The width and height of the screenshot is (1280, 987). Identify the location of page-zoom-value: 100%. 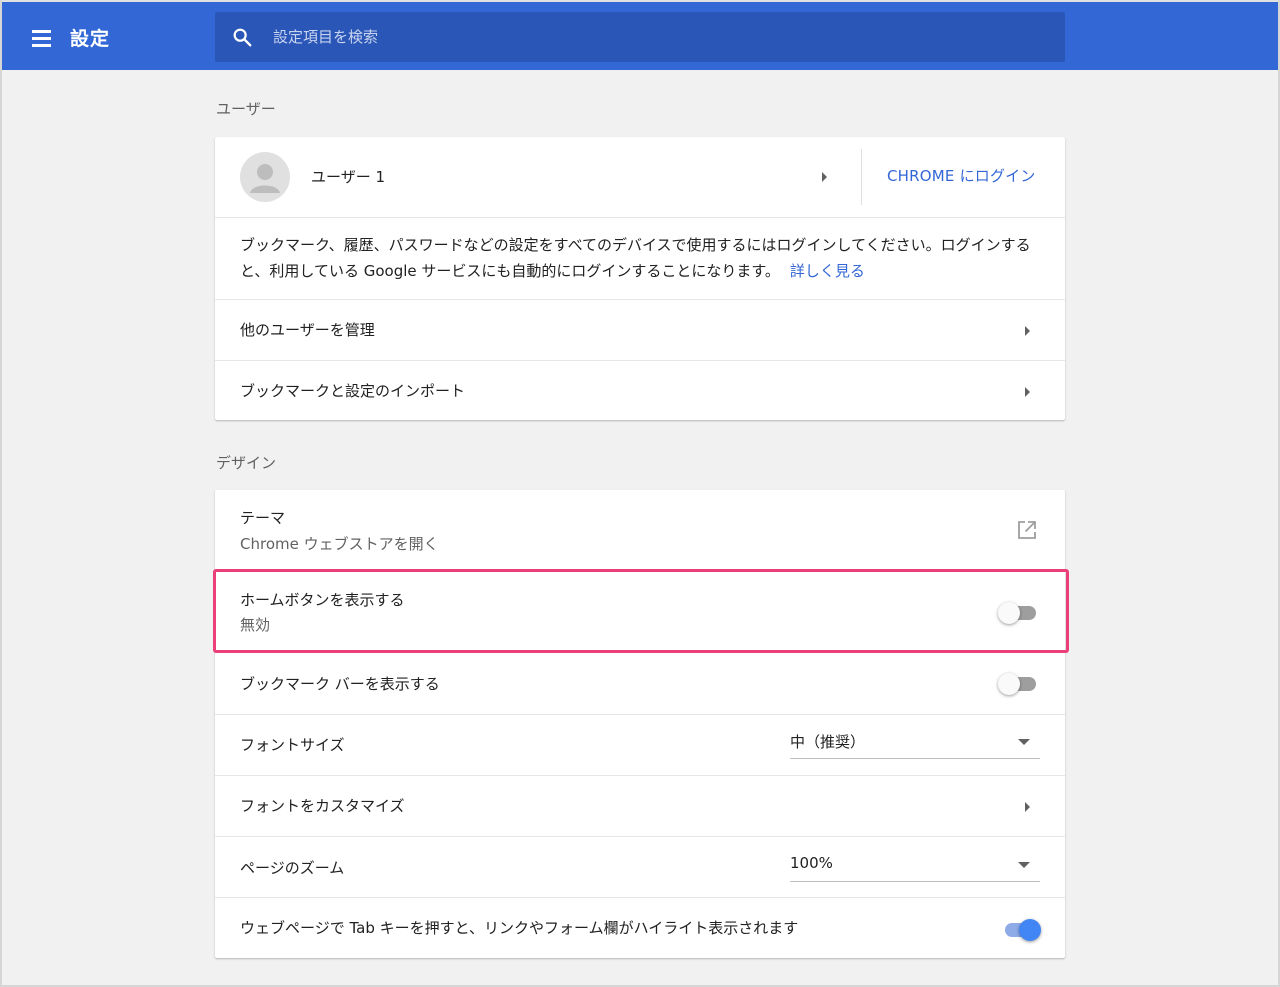
(811, 863).